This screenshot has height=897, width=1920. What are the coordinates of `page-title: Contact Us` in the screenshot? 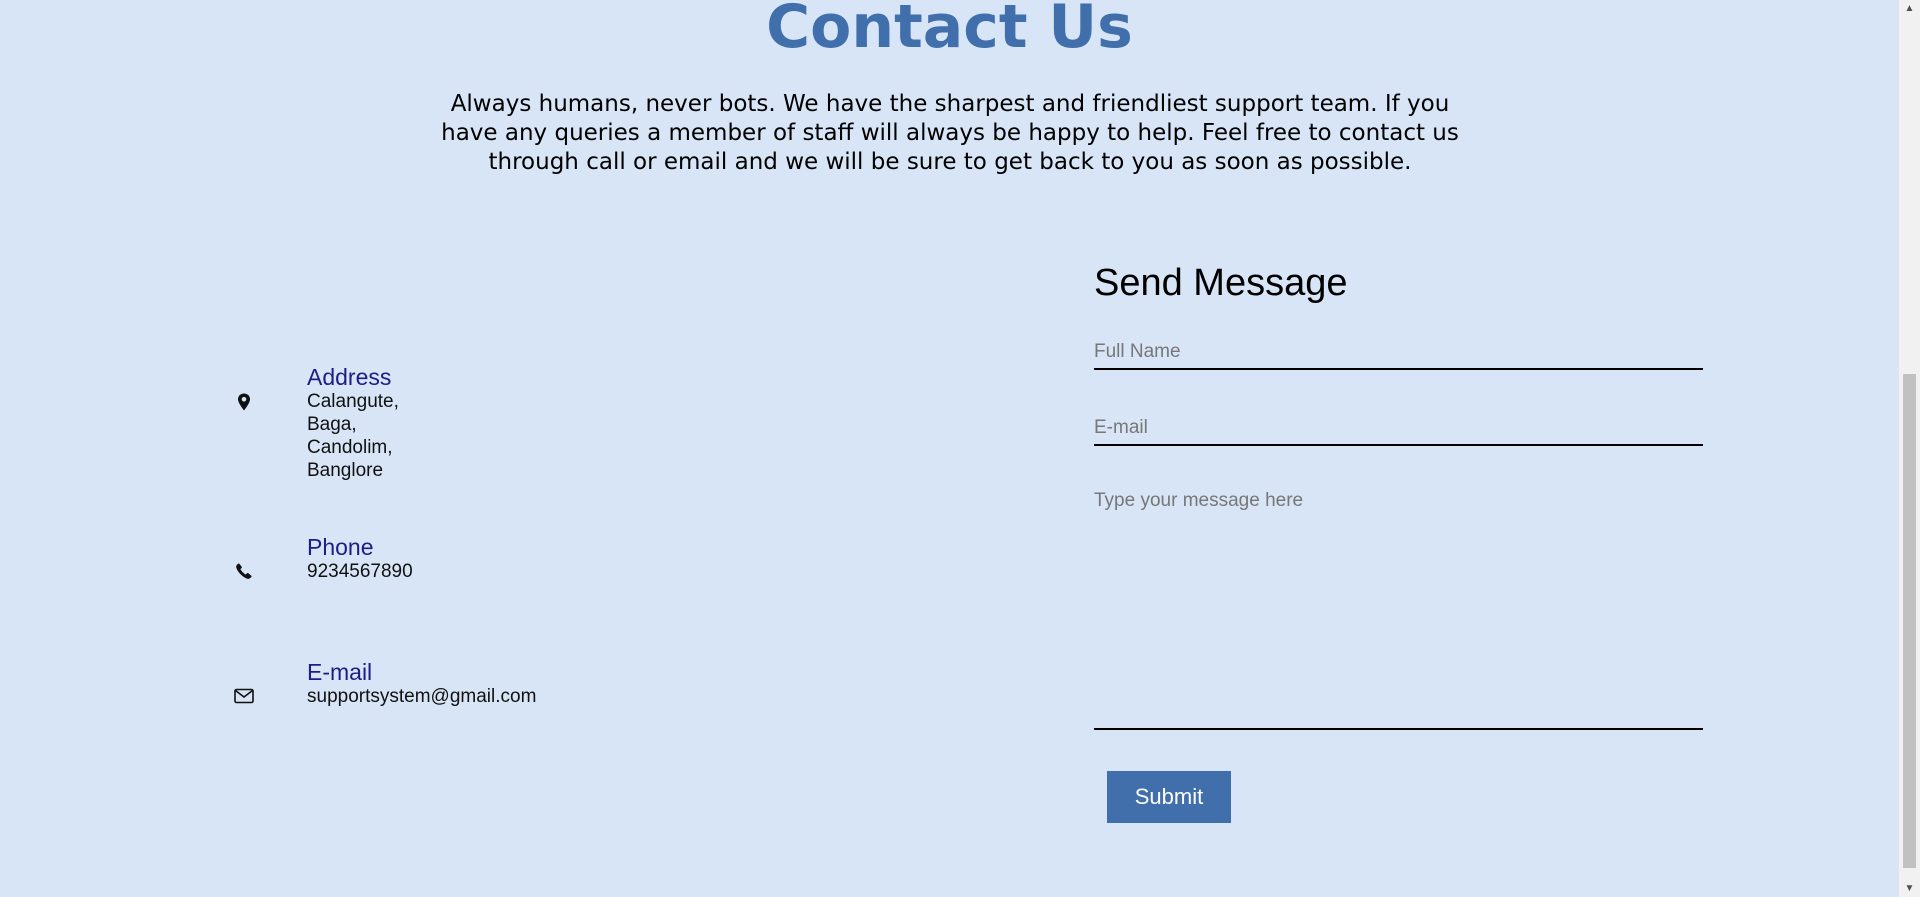 It's located at (949, 31).